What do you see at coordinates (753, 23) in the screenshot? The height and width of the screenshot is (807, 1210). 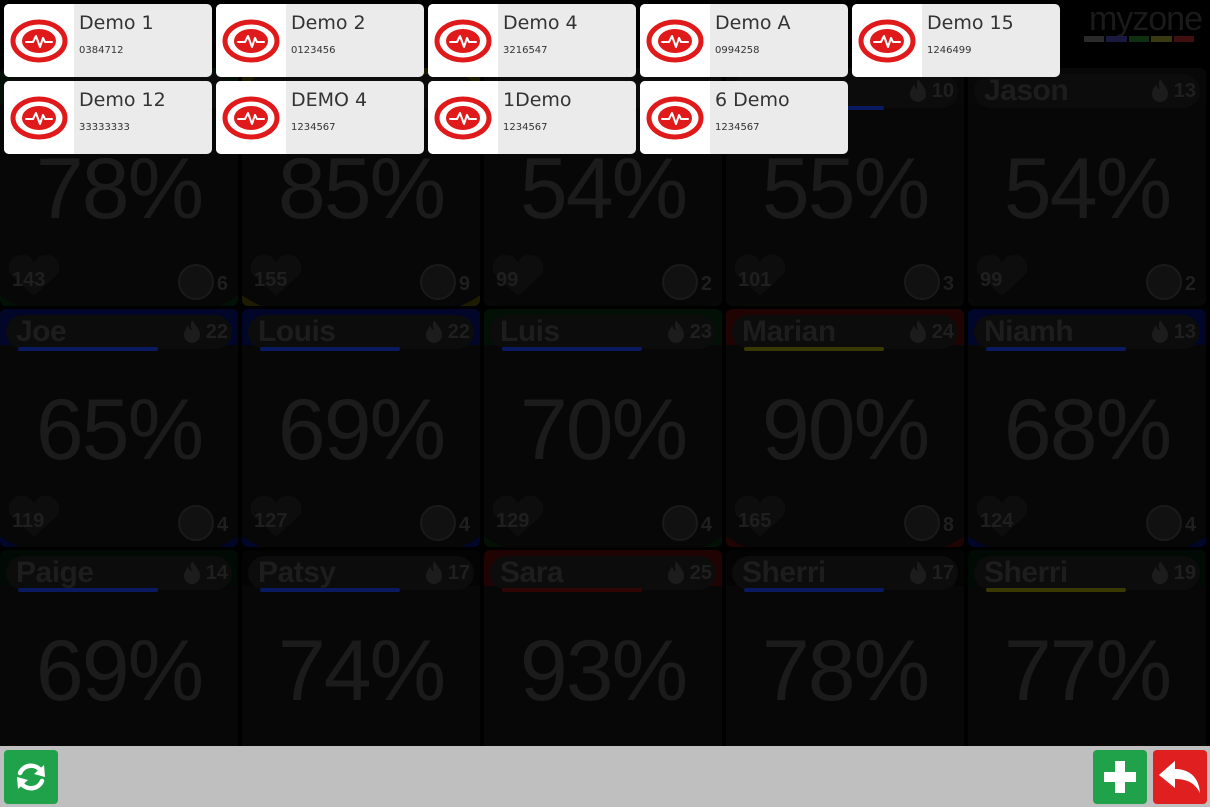 I see `belt-card-name: Demo A` at bounding box center [753, 23].